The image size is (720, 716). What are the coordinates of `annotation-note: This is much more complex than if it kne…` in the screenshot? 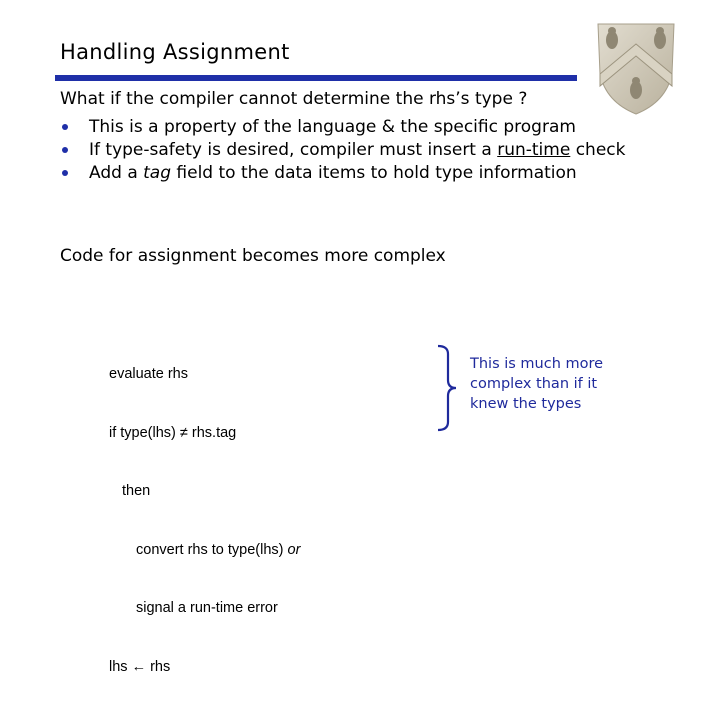 It's located at (536, 384).